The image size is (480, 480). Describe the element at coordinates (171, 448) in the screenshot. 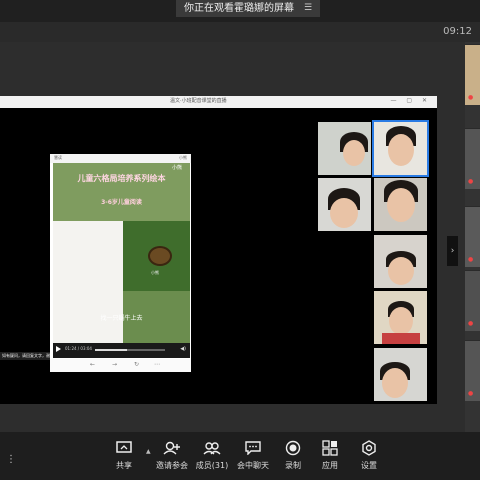

I see `add-user-icon` at that location.